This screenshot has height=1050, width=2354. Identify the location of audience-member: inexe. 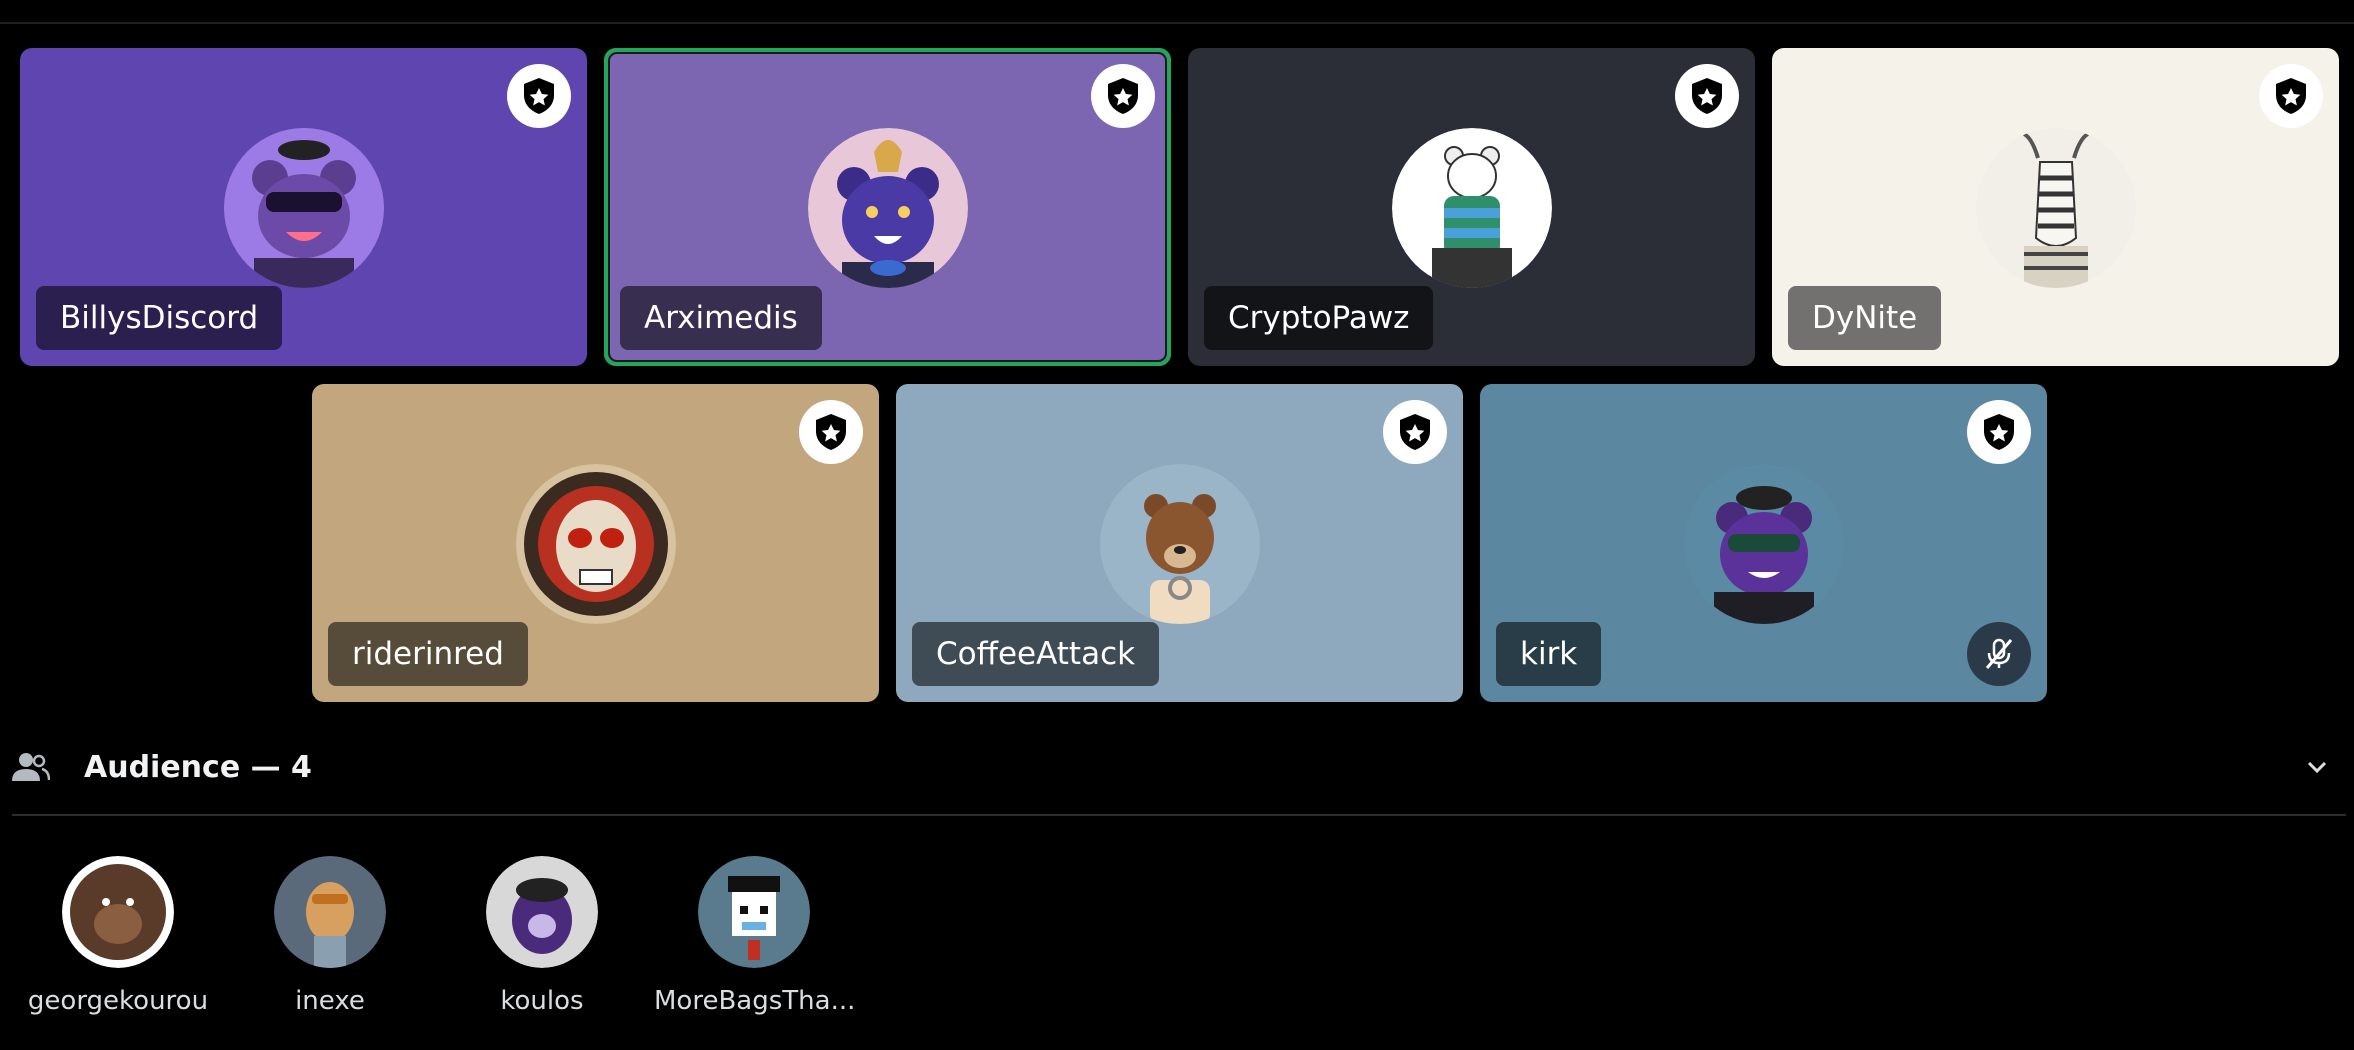
(330, 936).